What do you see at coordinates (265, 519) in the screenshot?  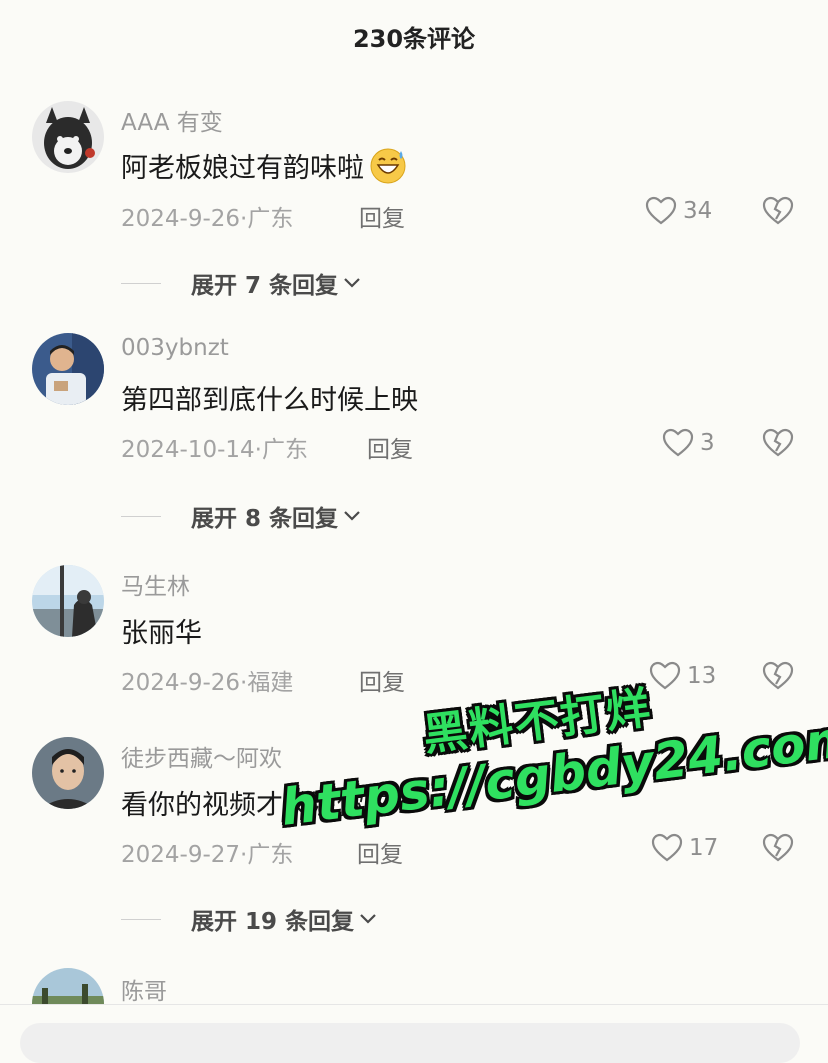 I see `expand-replies-label: 展开 8 条回复` at bounding box center [265, 519].